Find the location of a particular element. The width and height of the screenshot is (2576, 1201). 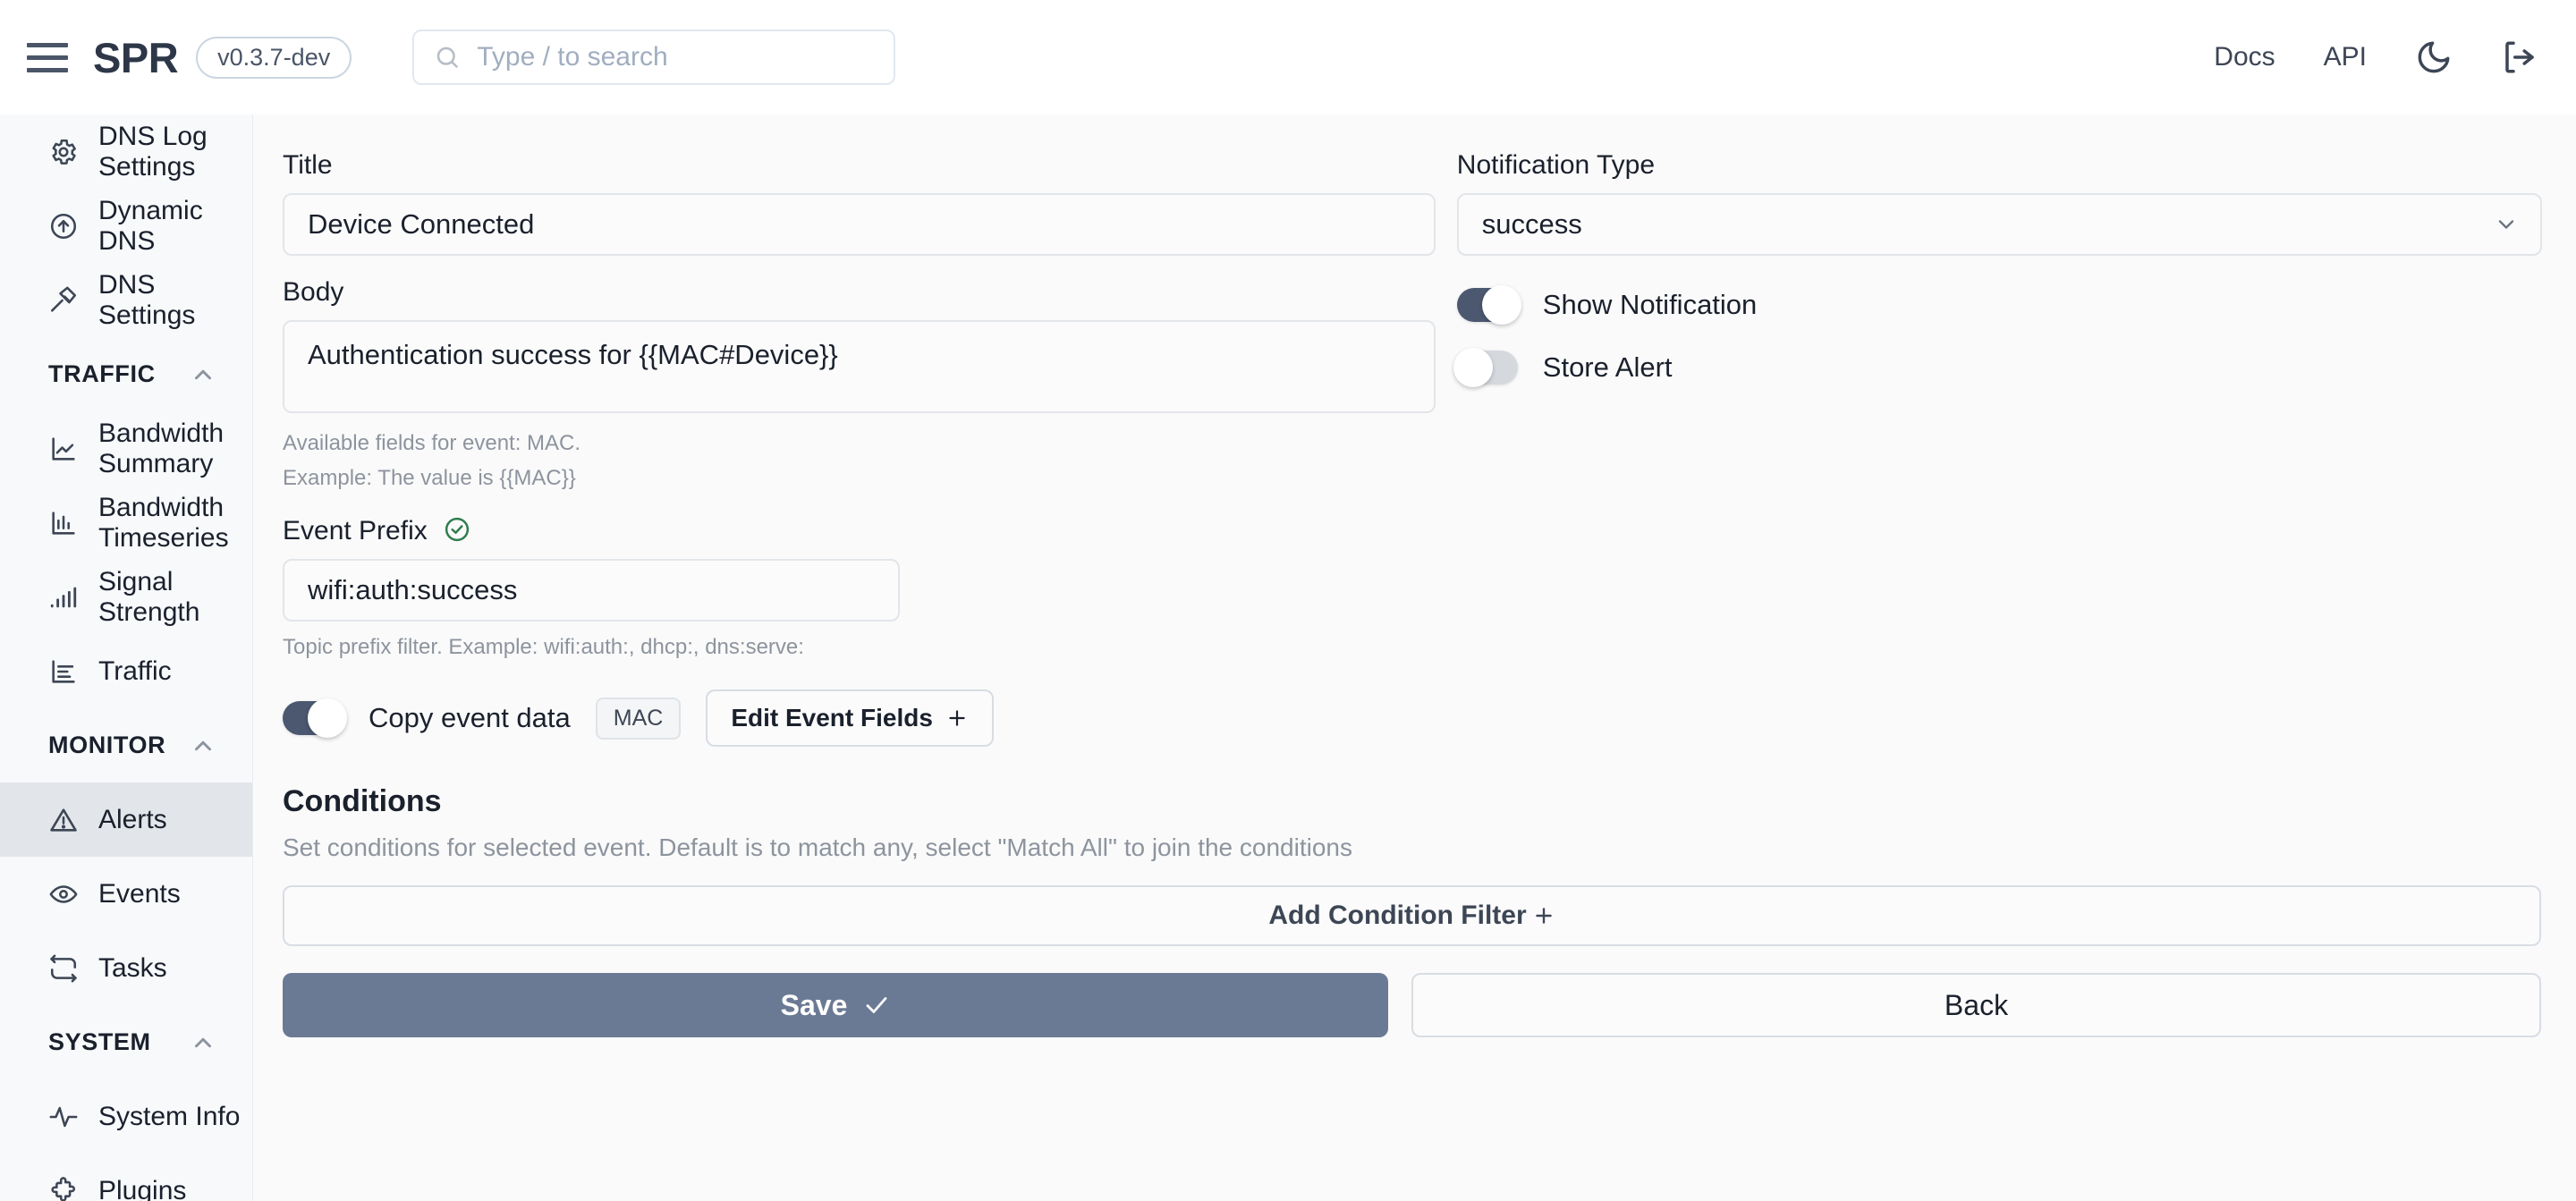

sidebar-item-dns-log-settings: DNS Log Settings is located at coordinates (126, 151).